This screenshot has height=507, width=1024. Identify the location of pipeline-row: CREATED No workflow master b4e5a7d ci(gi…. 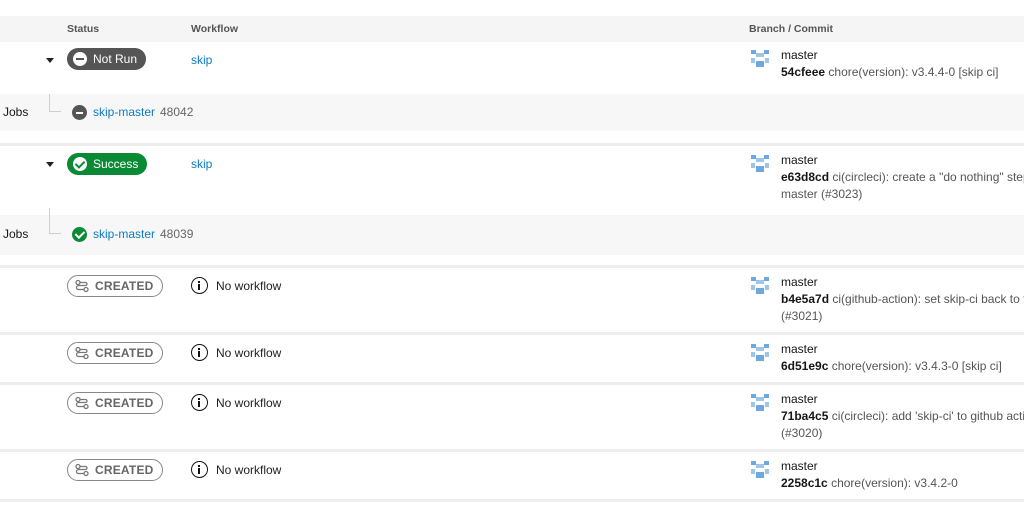
(512, 300).